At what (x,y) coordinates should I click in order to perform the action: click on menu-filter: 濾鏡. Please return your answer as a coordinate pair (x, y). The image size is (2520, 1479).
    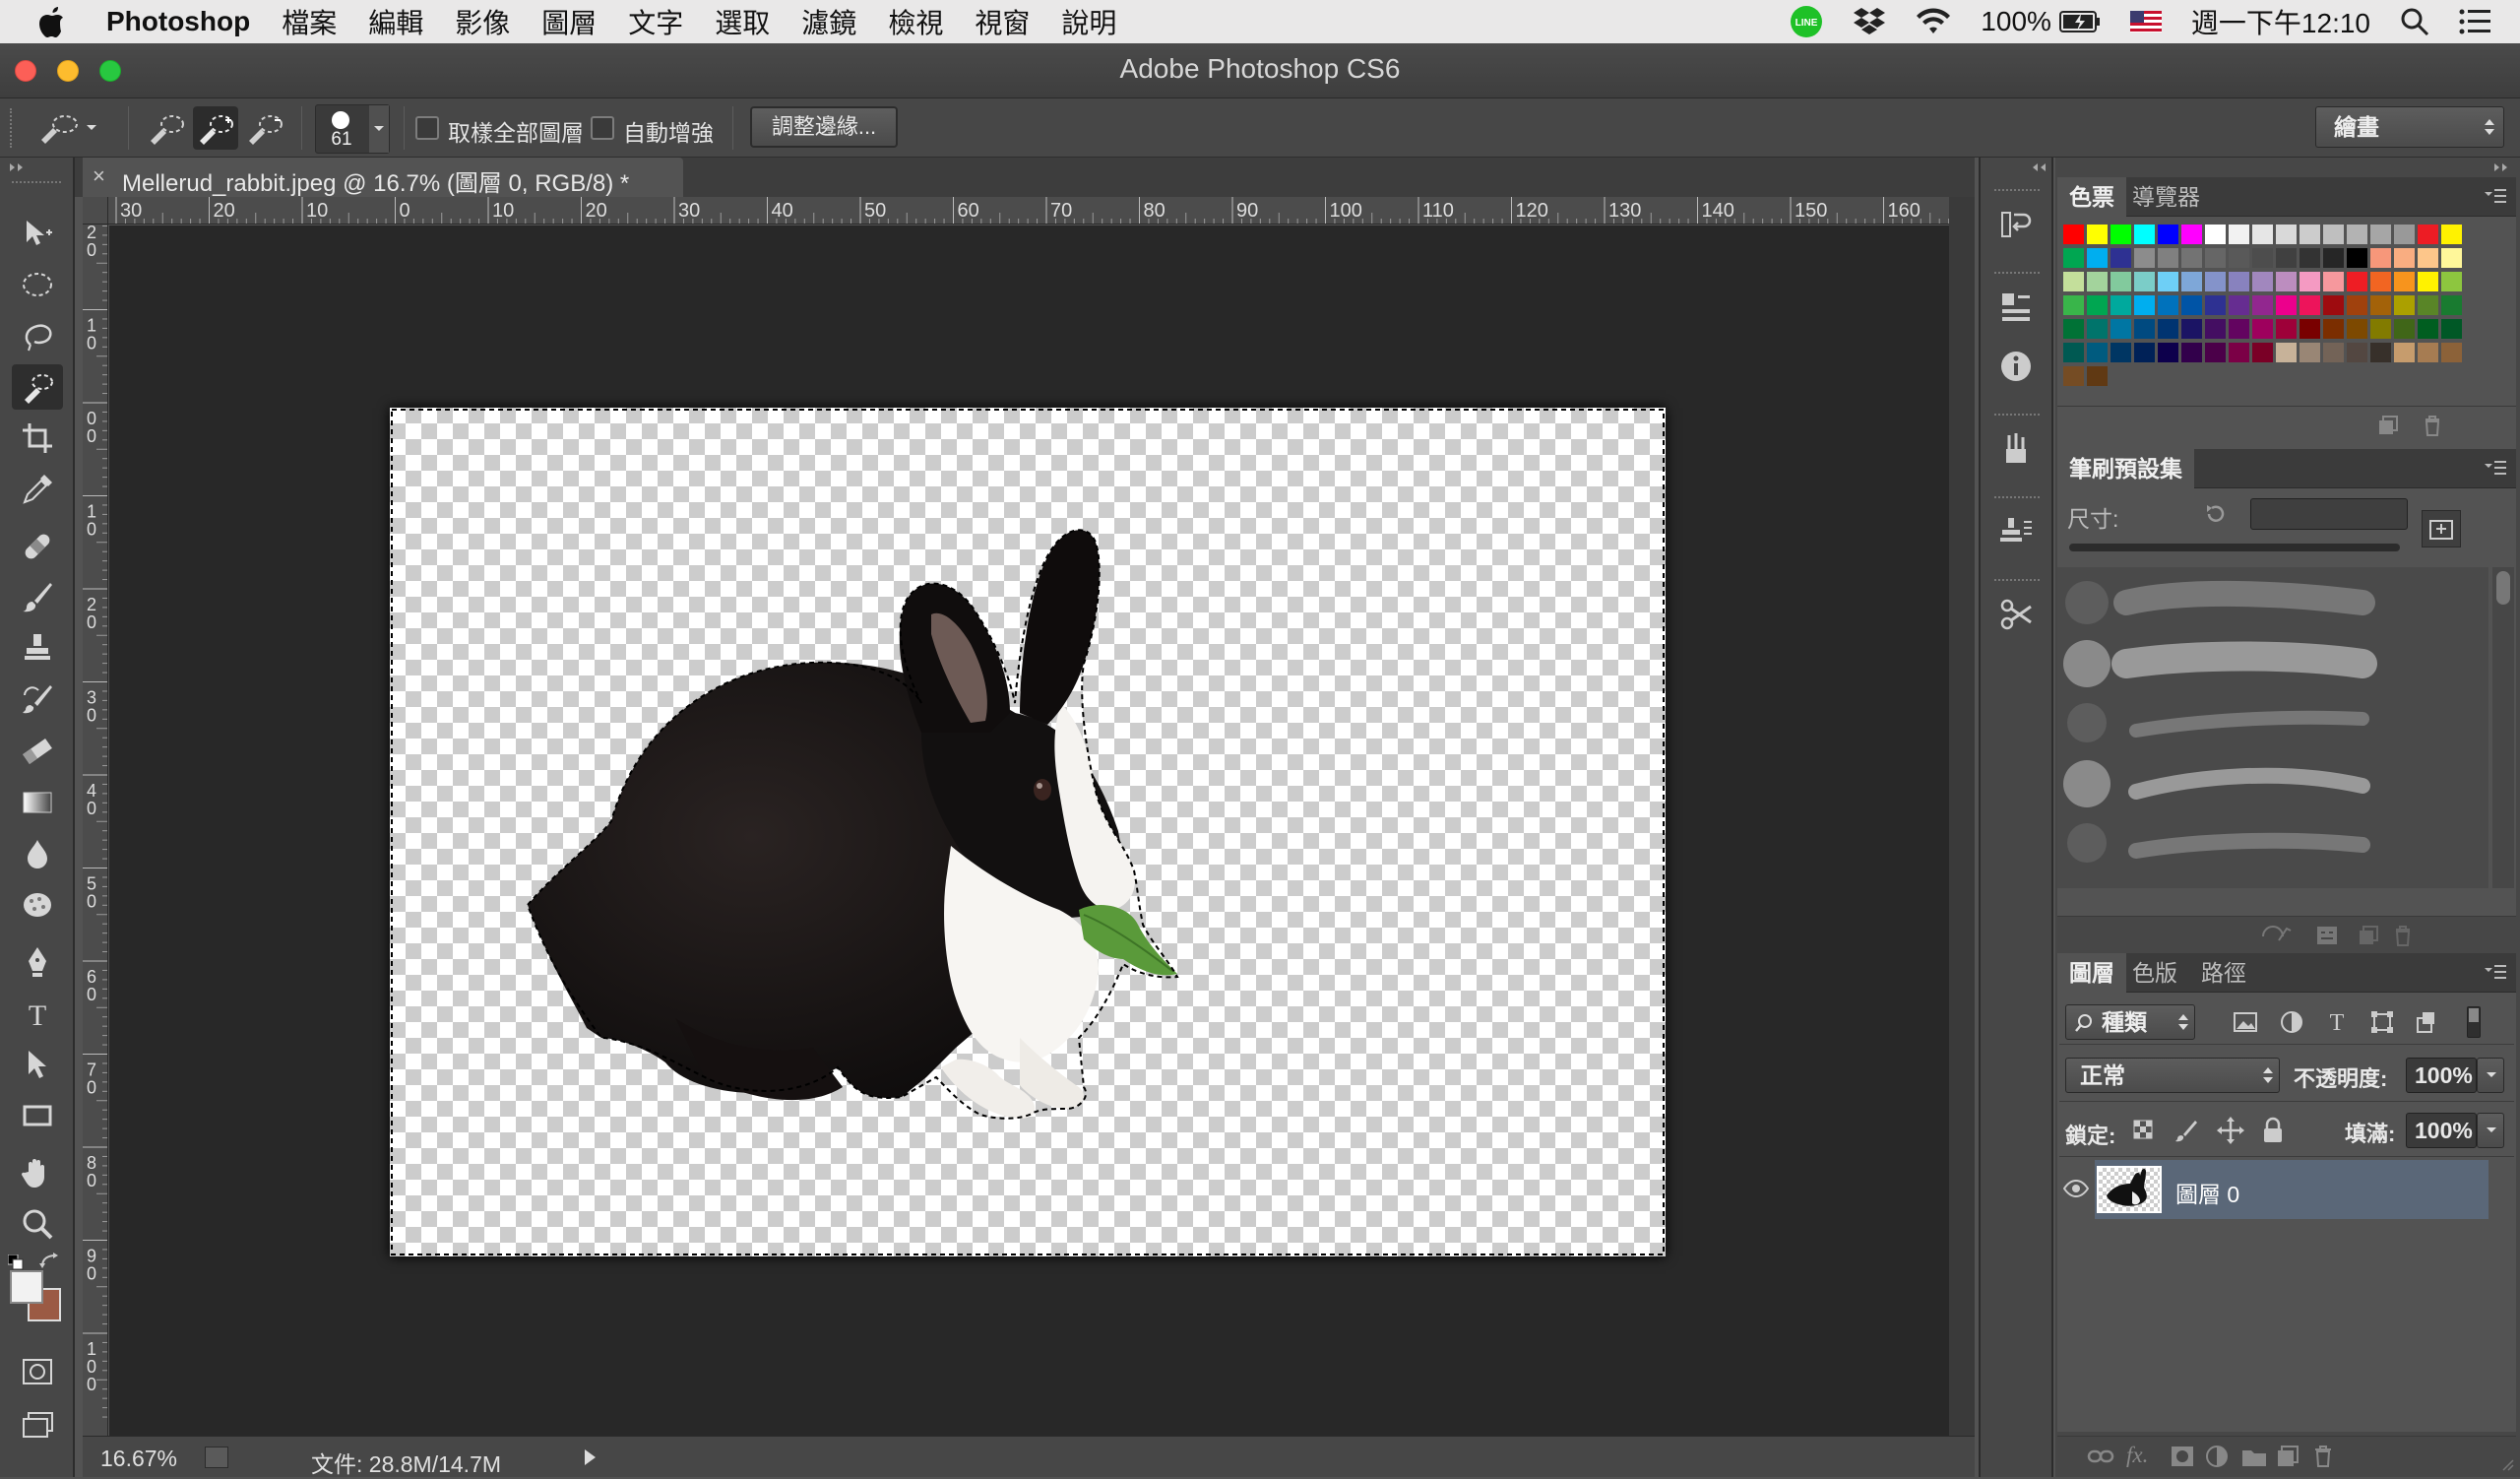
    Looking at the image, I should click on (829, 21).